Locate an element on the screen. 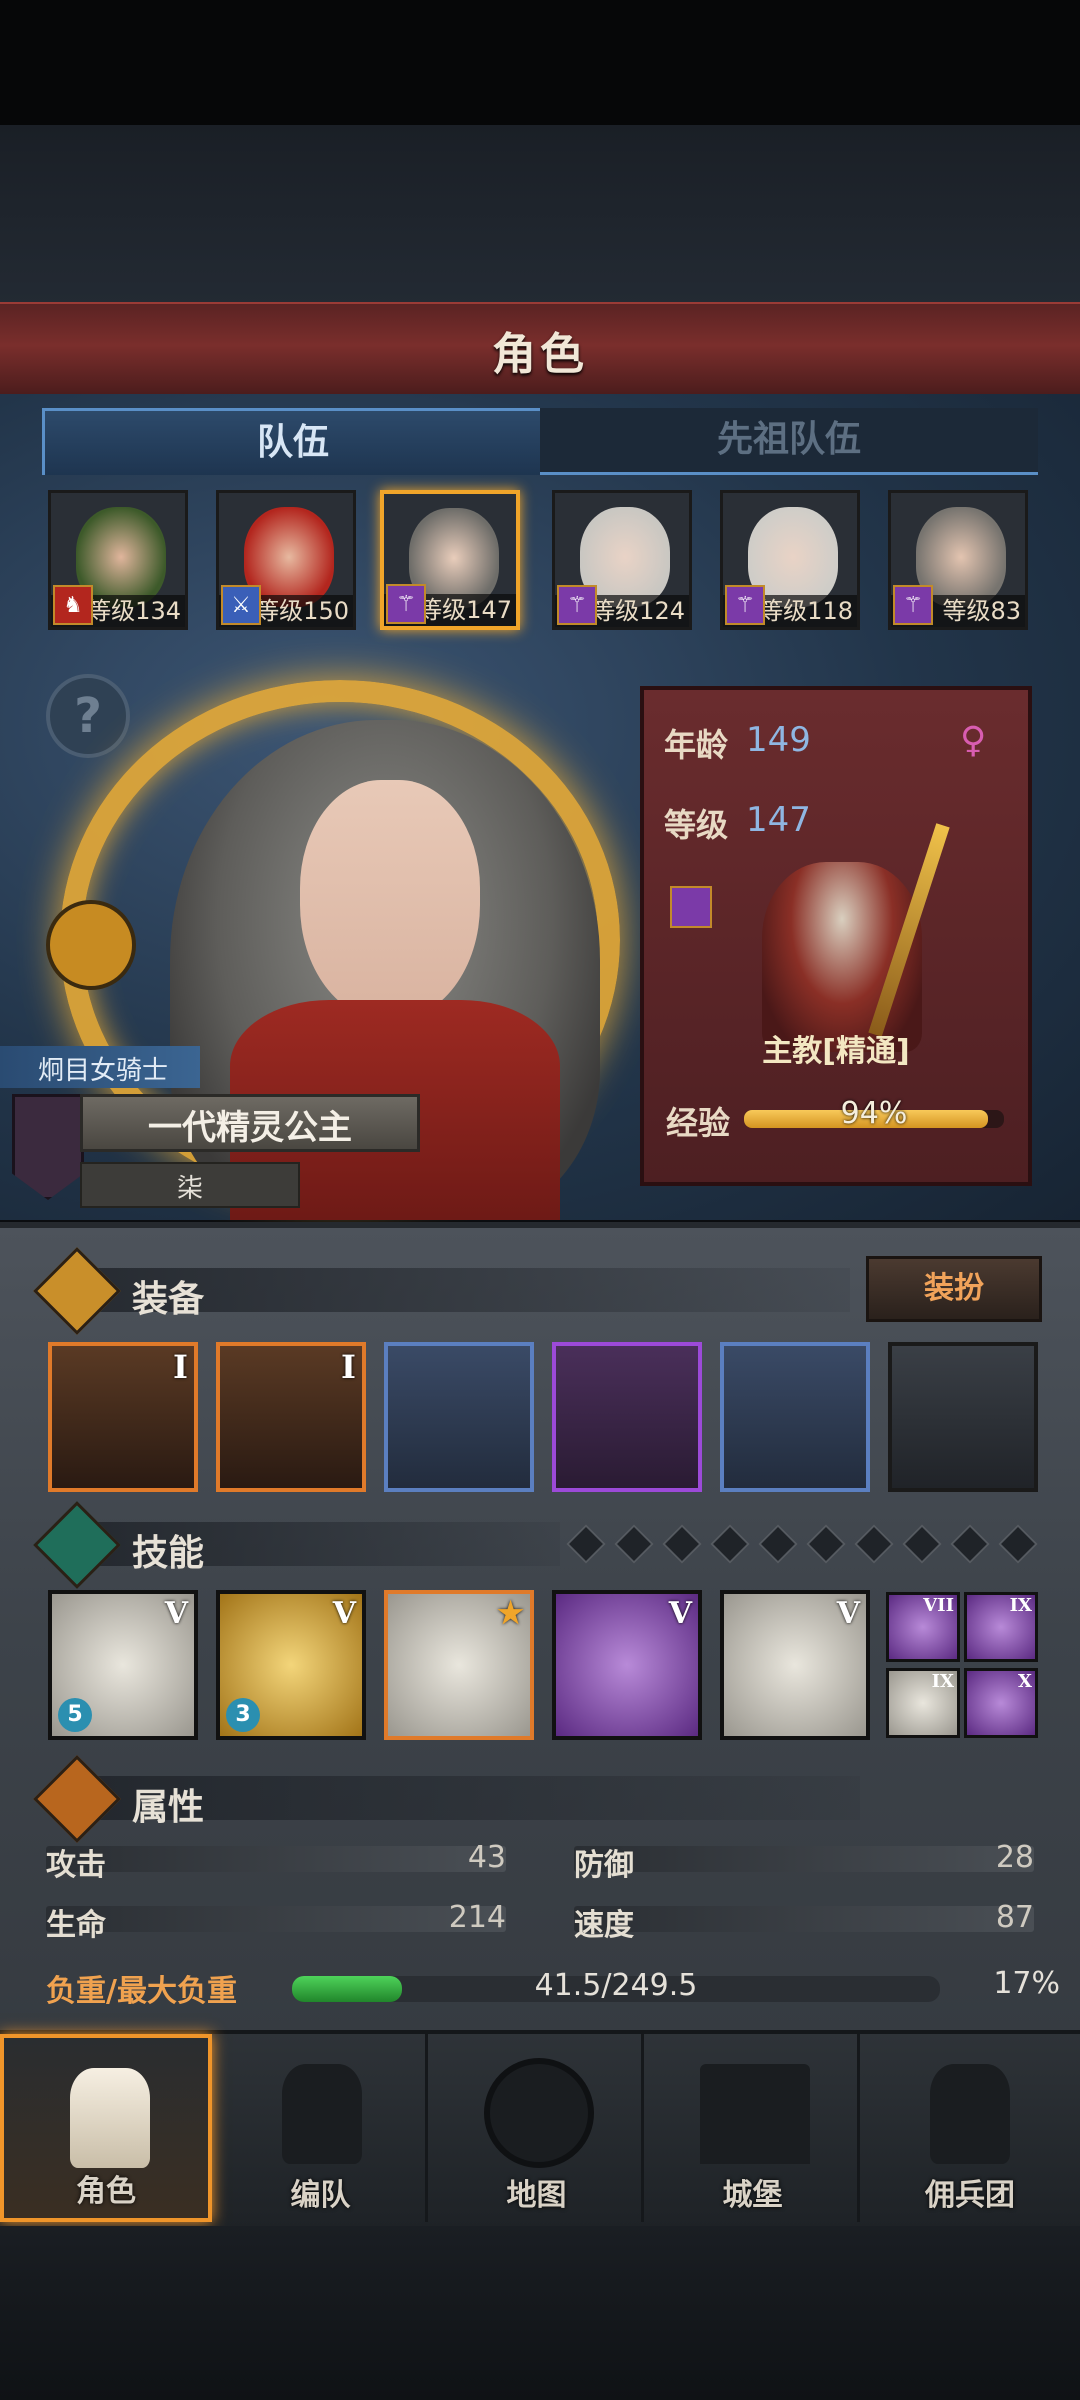  hero-trait: 炯目女骑士 is located at coordinates (103, 1071).